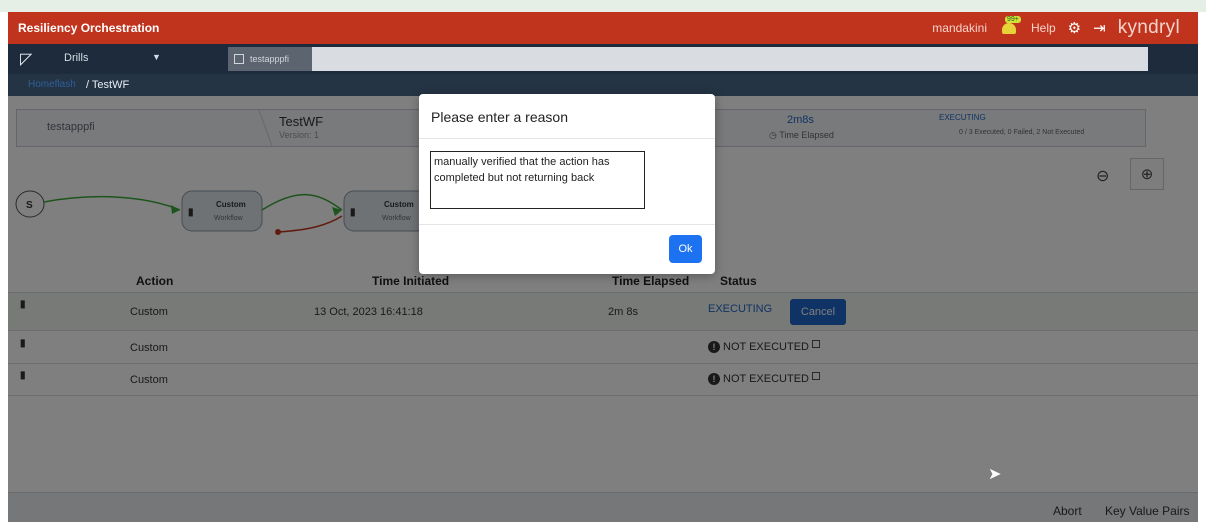 The height and width of the screenshot is (524, 1206). I want to click on drill-toolbar: ◸ Drills ▼ testapppfi, so click(603, 59).